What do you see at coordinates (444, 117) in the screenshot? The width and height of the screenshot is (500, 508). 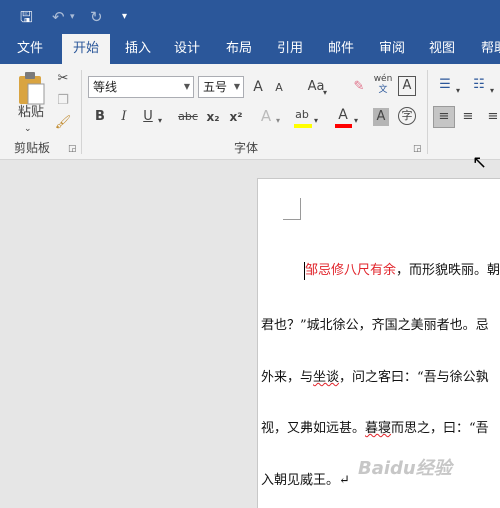 I see `align-left-icon: ≡` at bounding box center [444, 117].